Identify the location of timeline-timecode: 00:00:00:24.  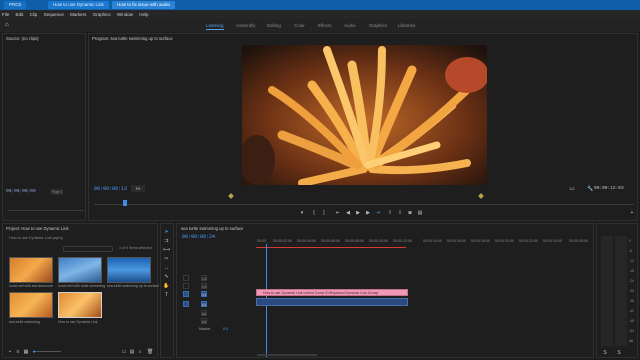
(198, 237).